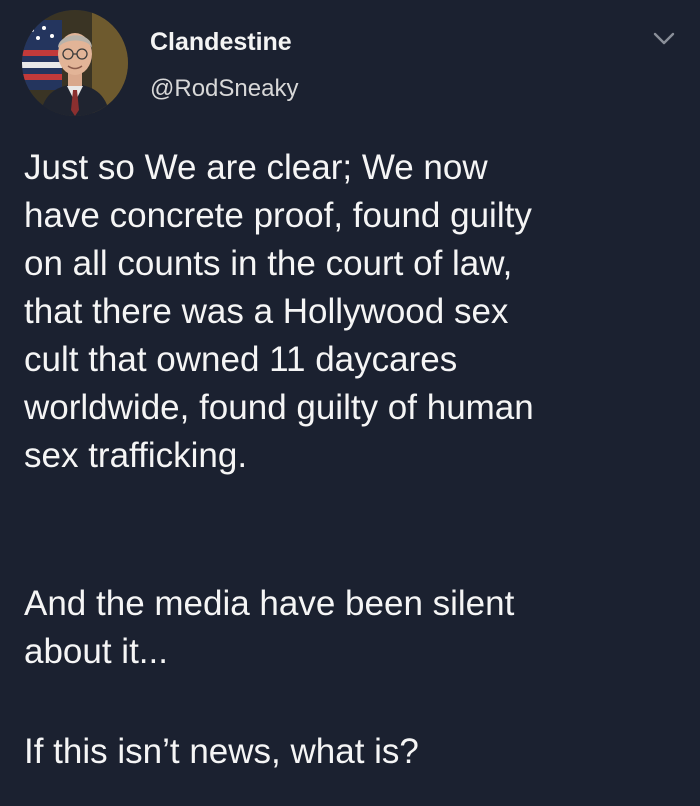 The height and width of the screenshot is (806, 700). What do you see at coordinates (136, 455) in the screenshot?
I see `tweet-line: sex trafficking.` at bounding box center [136, 455].